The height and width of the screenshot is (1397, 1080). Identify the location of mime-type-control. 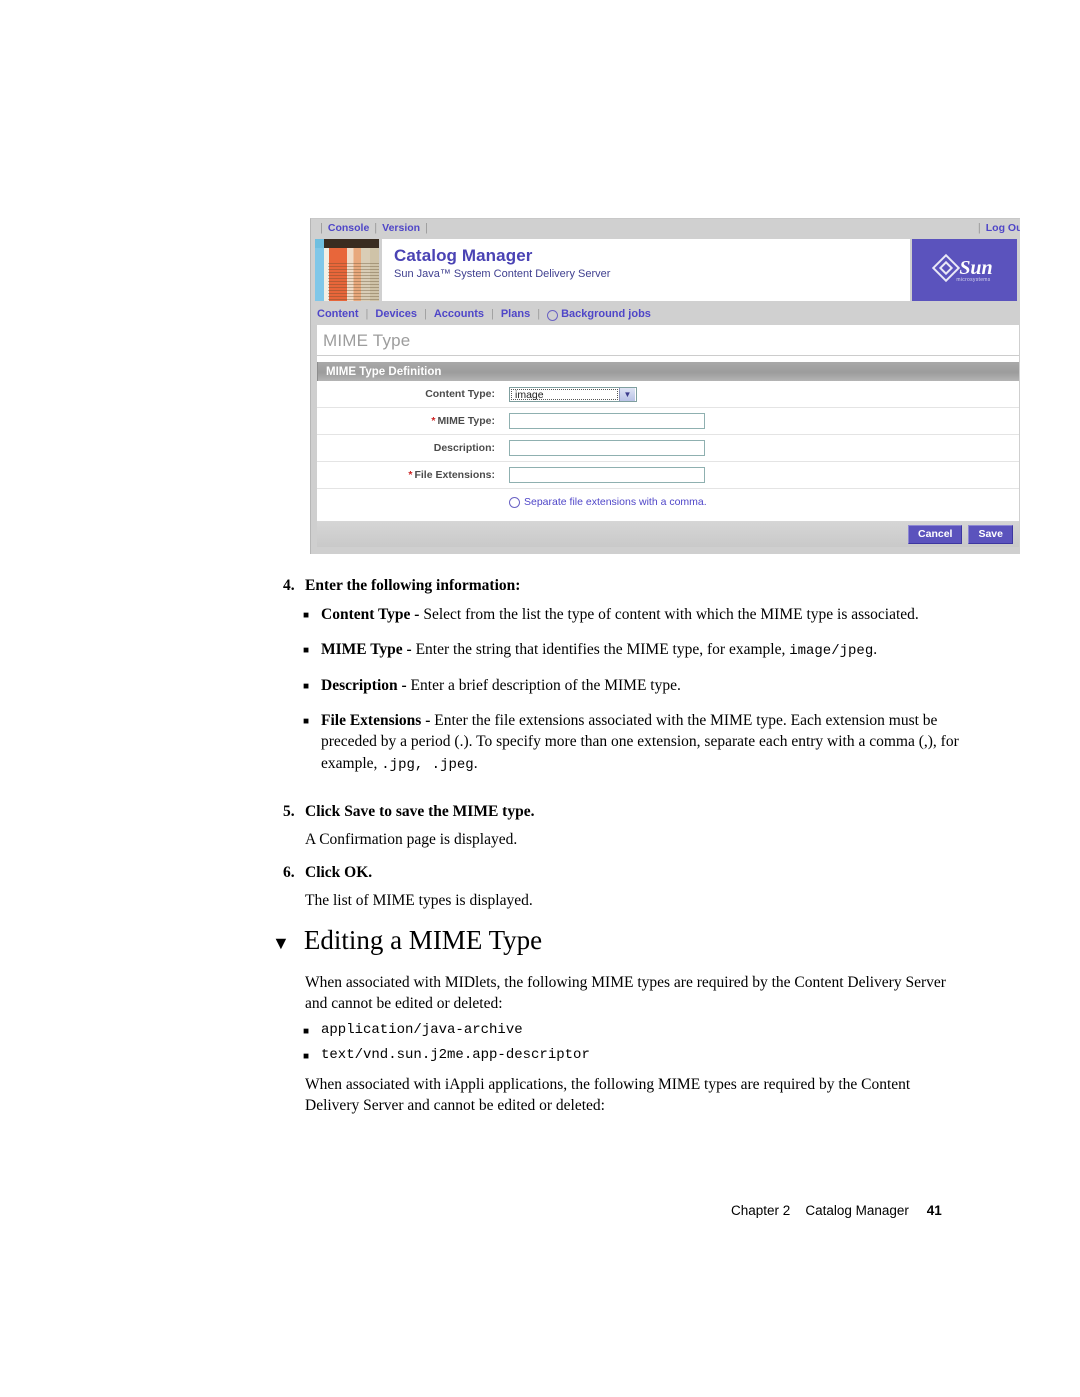
(604, 421).